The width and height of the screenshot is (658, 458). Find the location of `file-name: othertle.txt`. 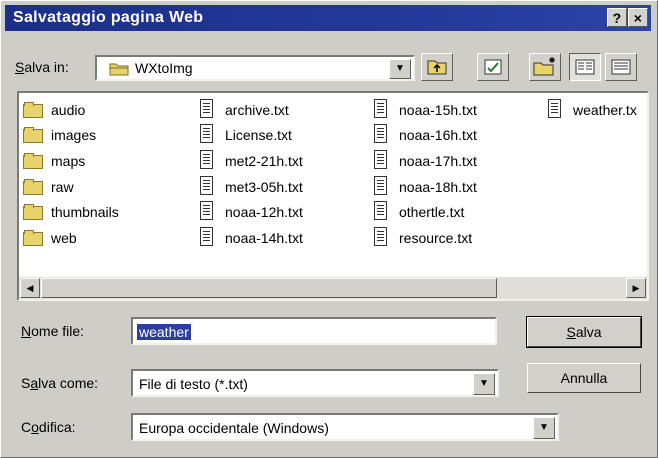

file-name: othertle.txt is located at coordinates (432, 212).